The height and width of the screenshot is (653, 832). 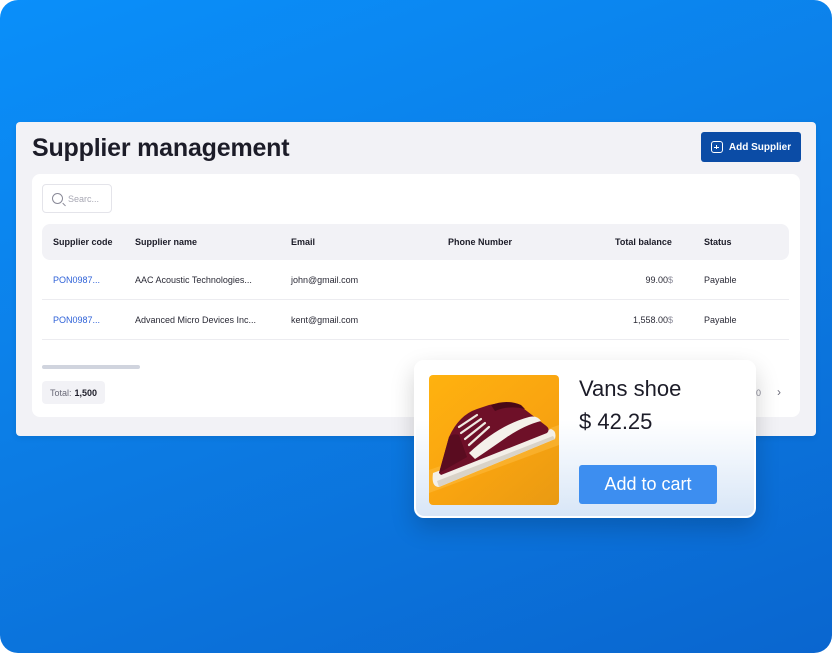 I want to click on add-to-cart-button: Add to cart, so click(x=648, y=484).